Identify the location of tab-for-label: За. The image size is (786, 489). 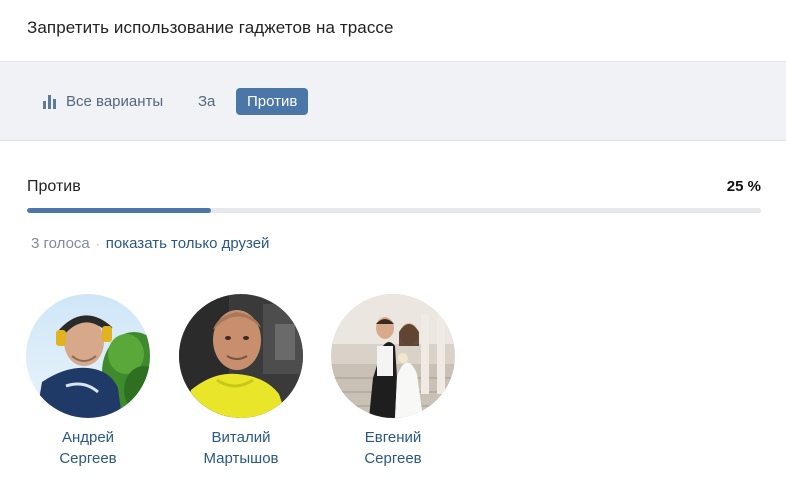
(207, 101).